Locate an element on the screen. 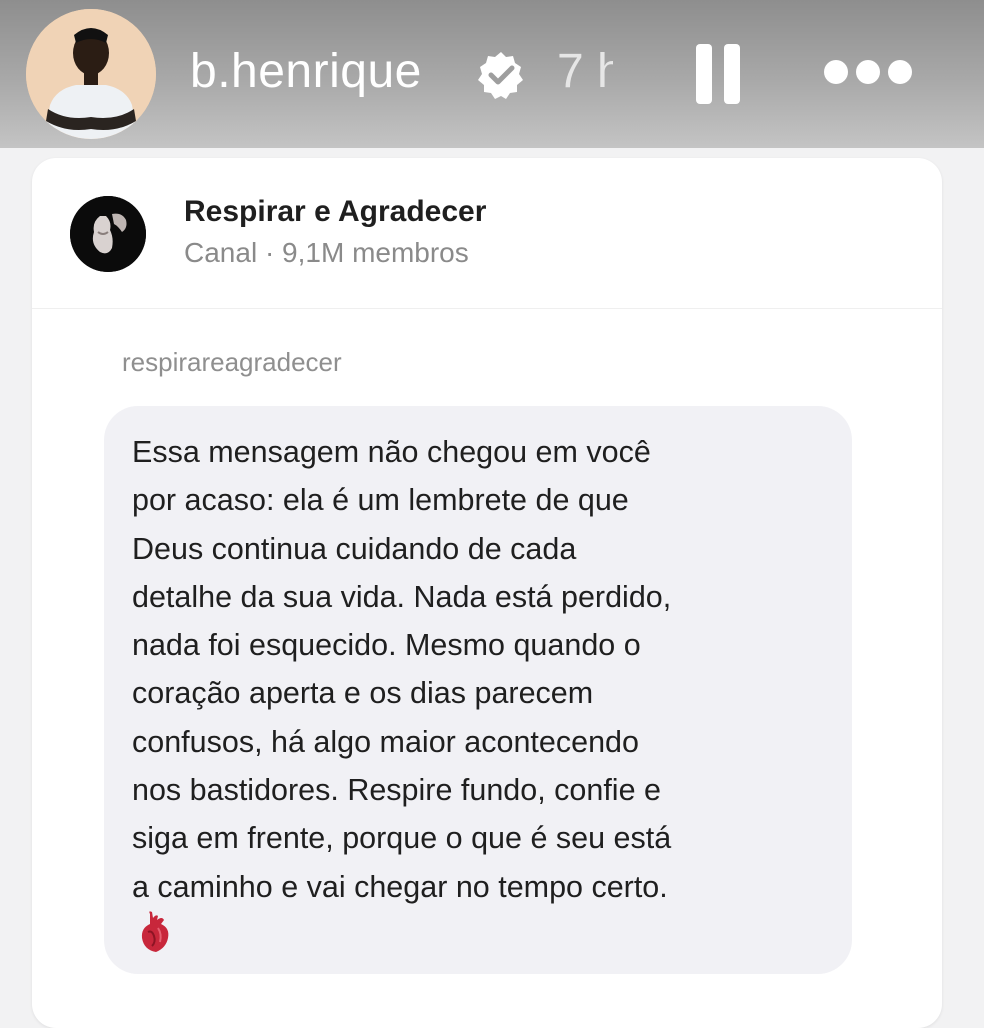  divider is located at coordinates (487, 308).